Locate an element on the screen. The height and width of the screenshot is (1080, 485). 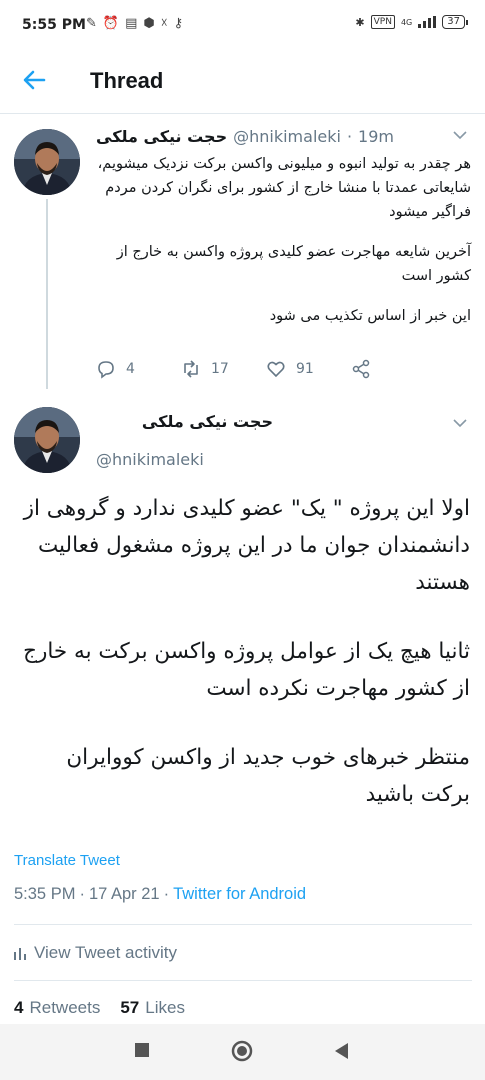
system-nav-bar is located at coordinates (242, 1052).